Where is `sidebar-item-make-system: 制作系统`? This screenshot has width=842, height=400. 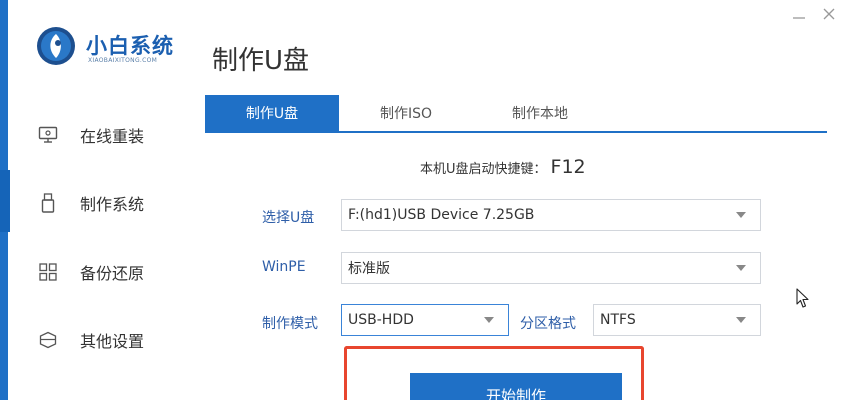 sidebar-item-make-system: 制作系统 is located at coordinates (113, 203).